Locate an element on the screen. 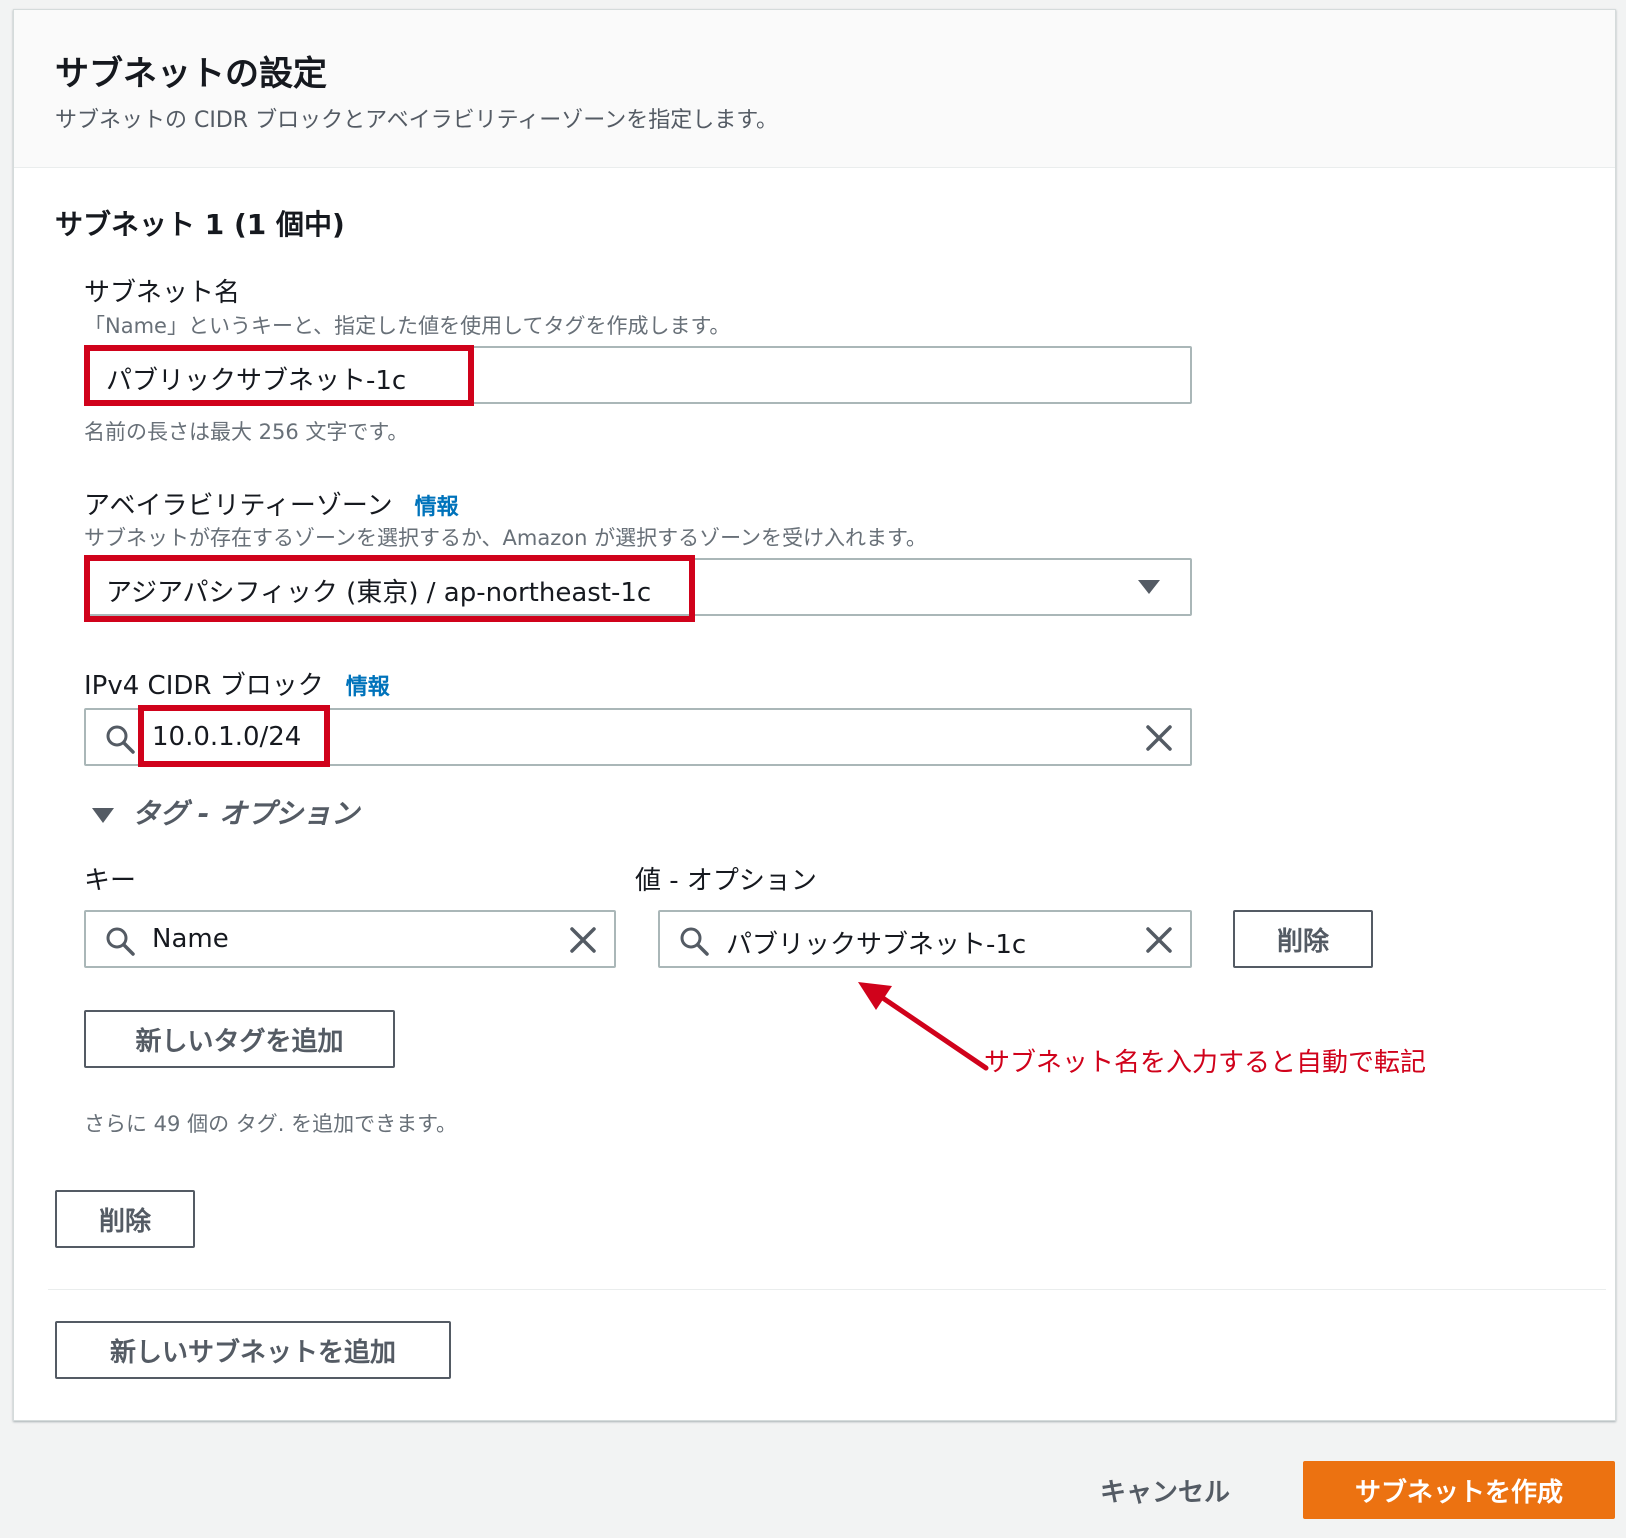 The width and height of the screenshot is (1626, 1538). tag-key-input: Name is located at coordinates (350, 939).